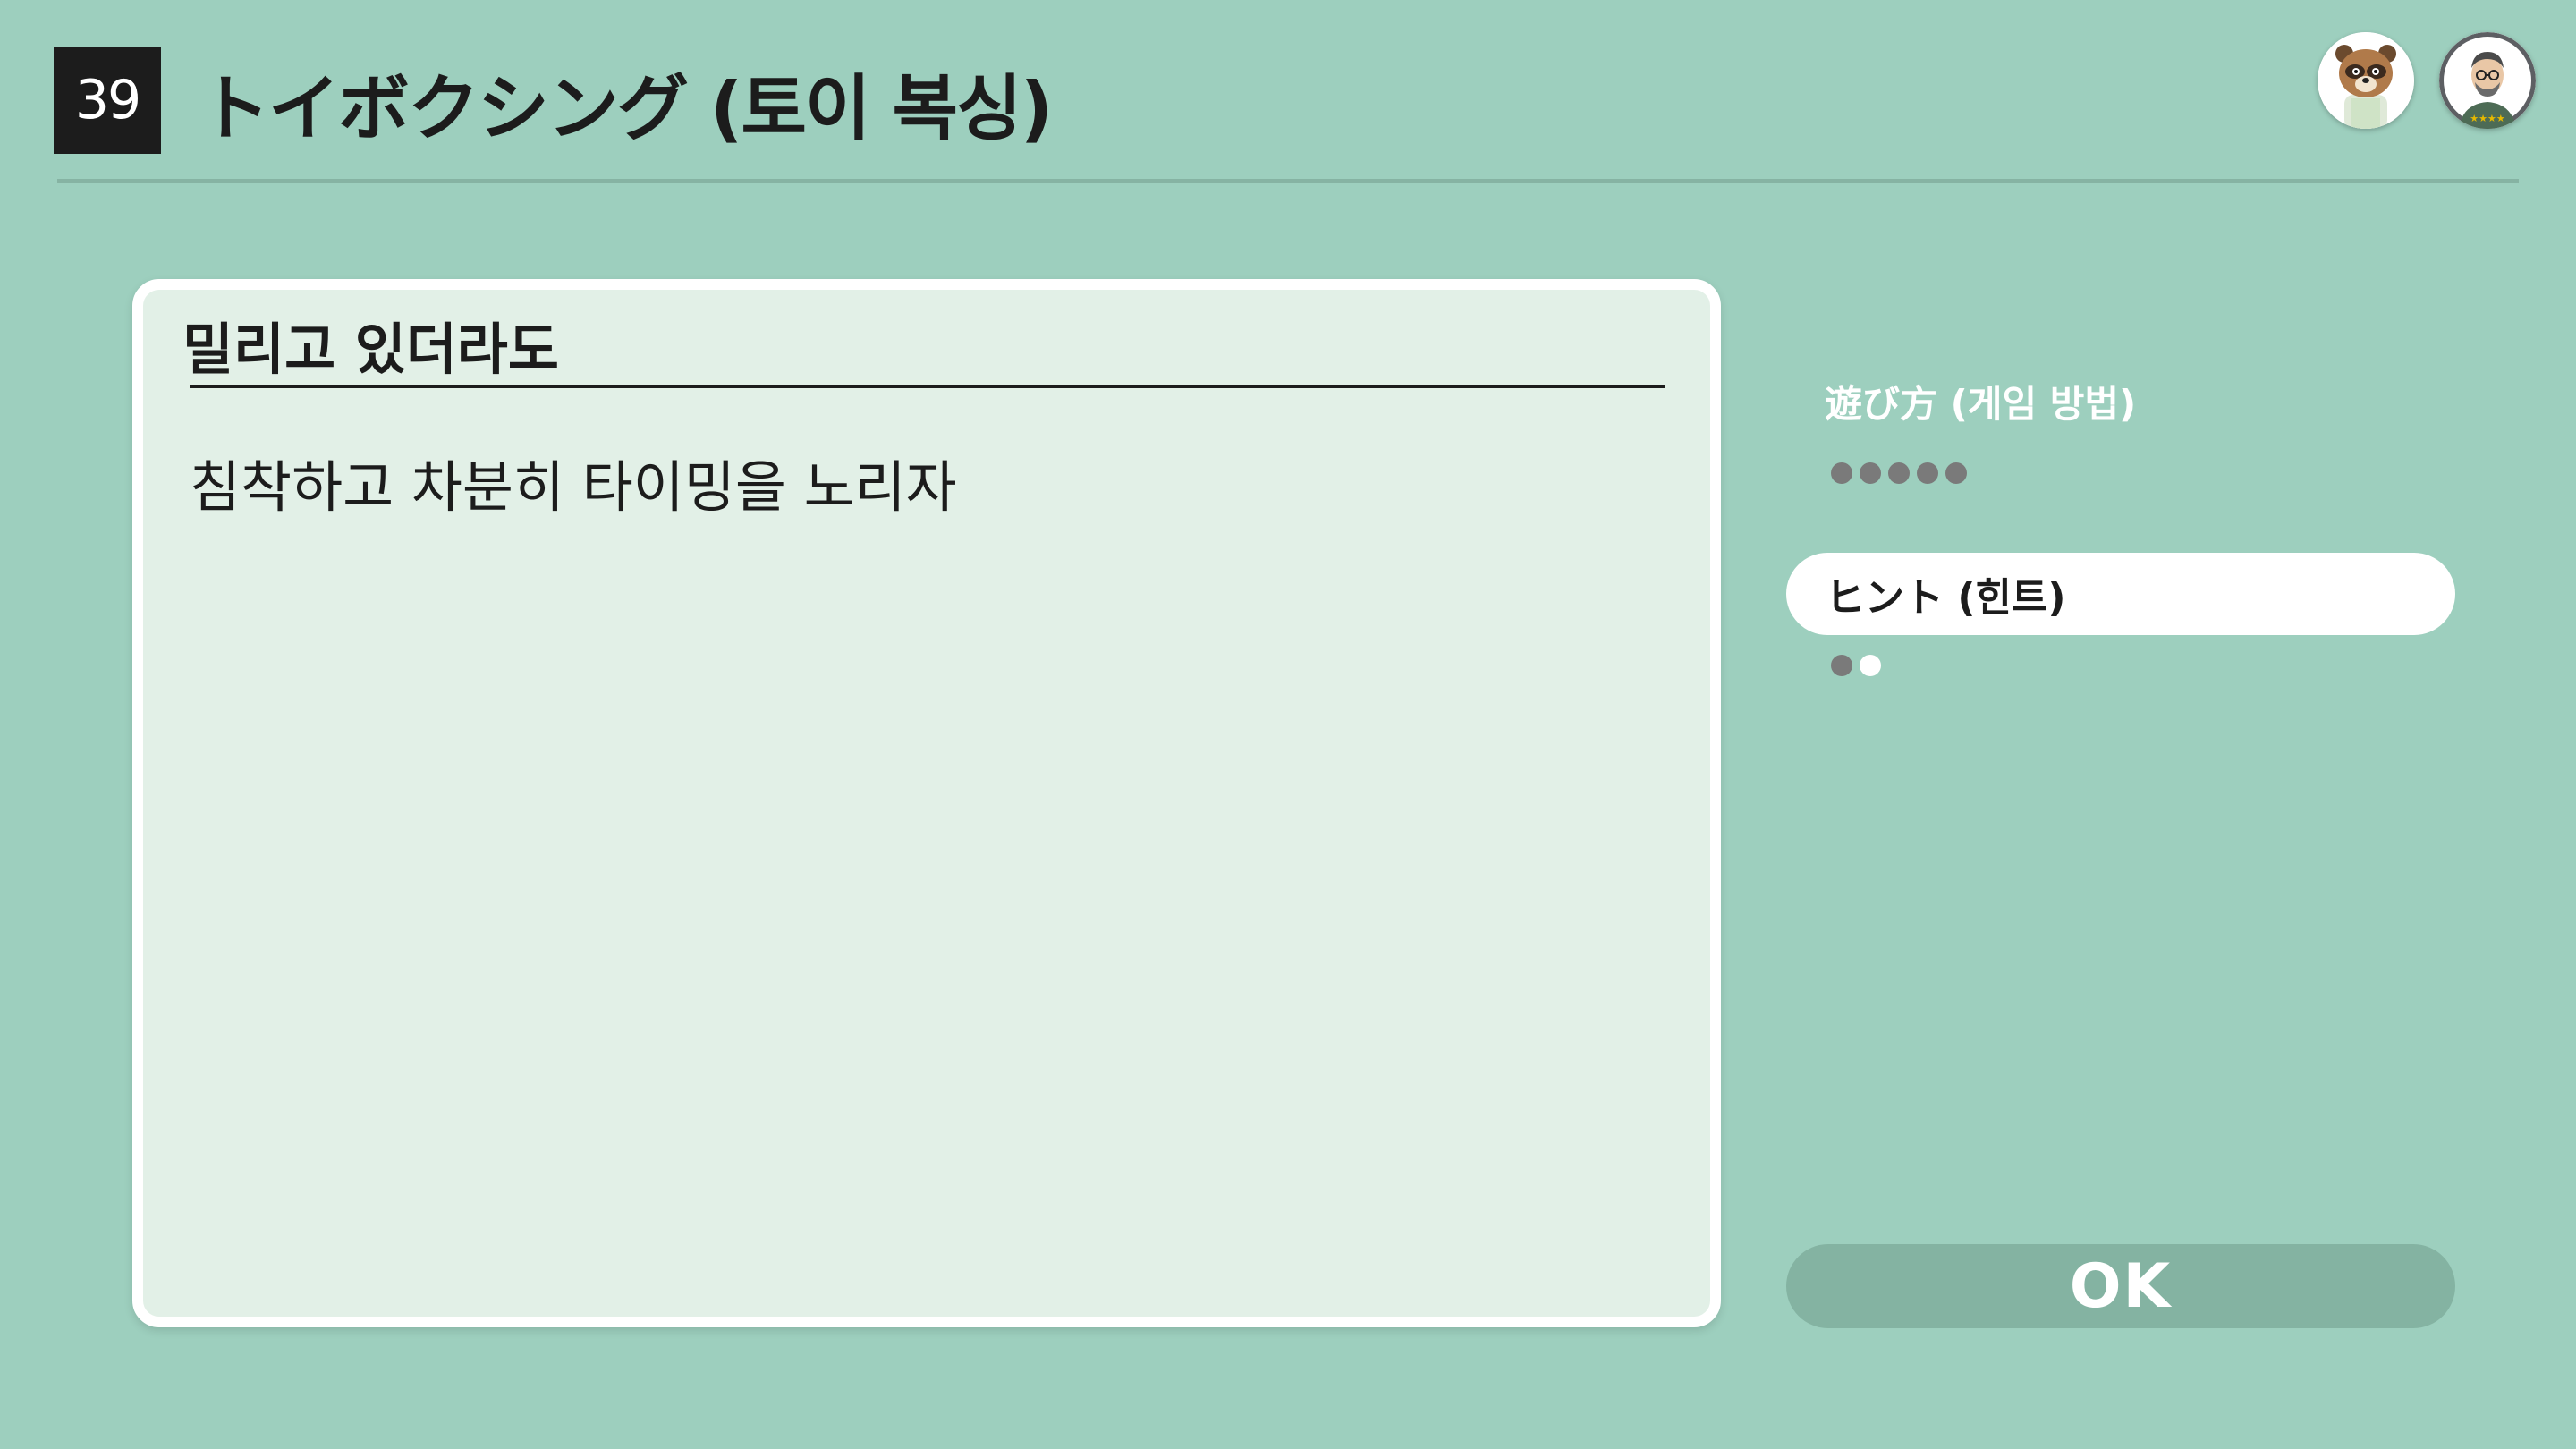 This screenshot has height=1449, width=2576. Describe the element at coordinates (107, 100) in the screenshot. I see `game-number-badge: 39` at that location.